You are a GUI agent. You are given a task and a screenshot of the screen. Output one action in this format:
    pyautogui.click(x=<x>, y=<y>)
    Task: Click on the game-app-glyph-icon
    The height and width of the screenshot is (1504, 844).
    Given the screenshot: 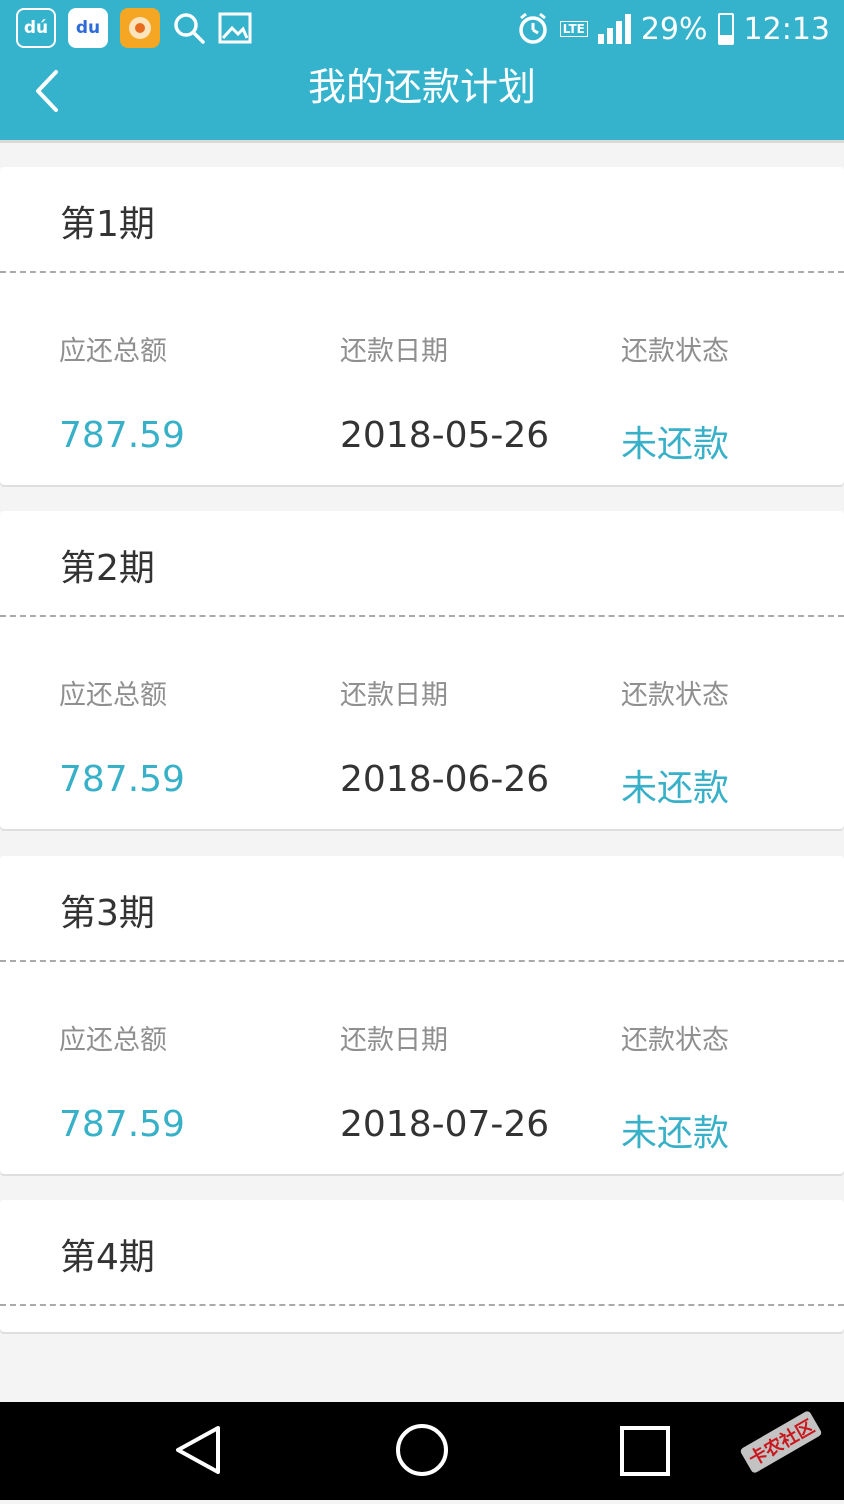 What is the action you would take?
    pyautogui.click(x=140, y=28)
    